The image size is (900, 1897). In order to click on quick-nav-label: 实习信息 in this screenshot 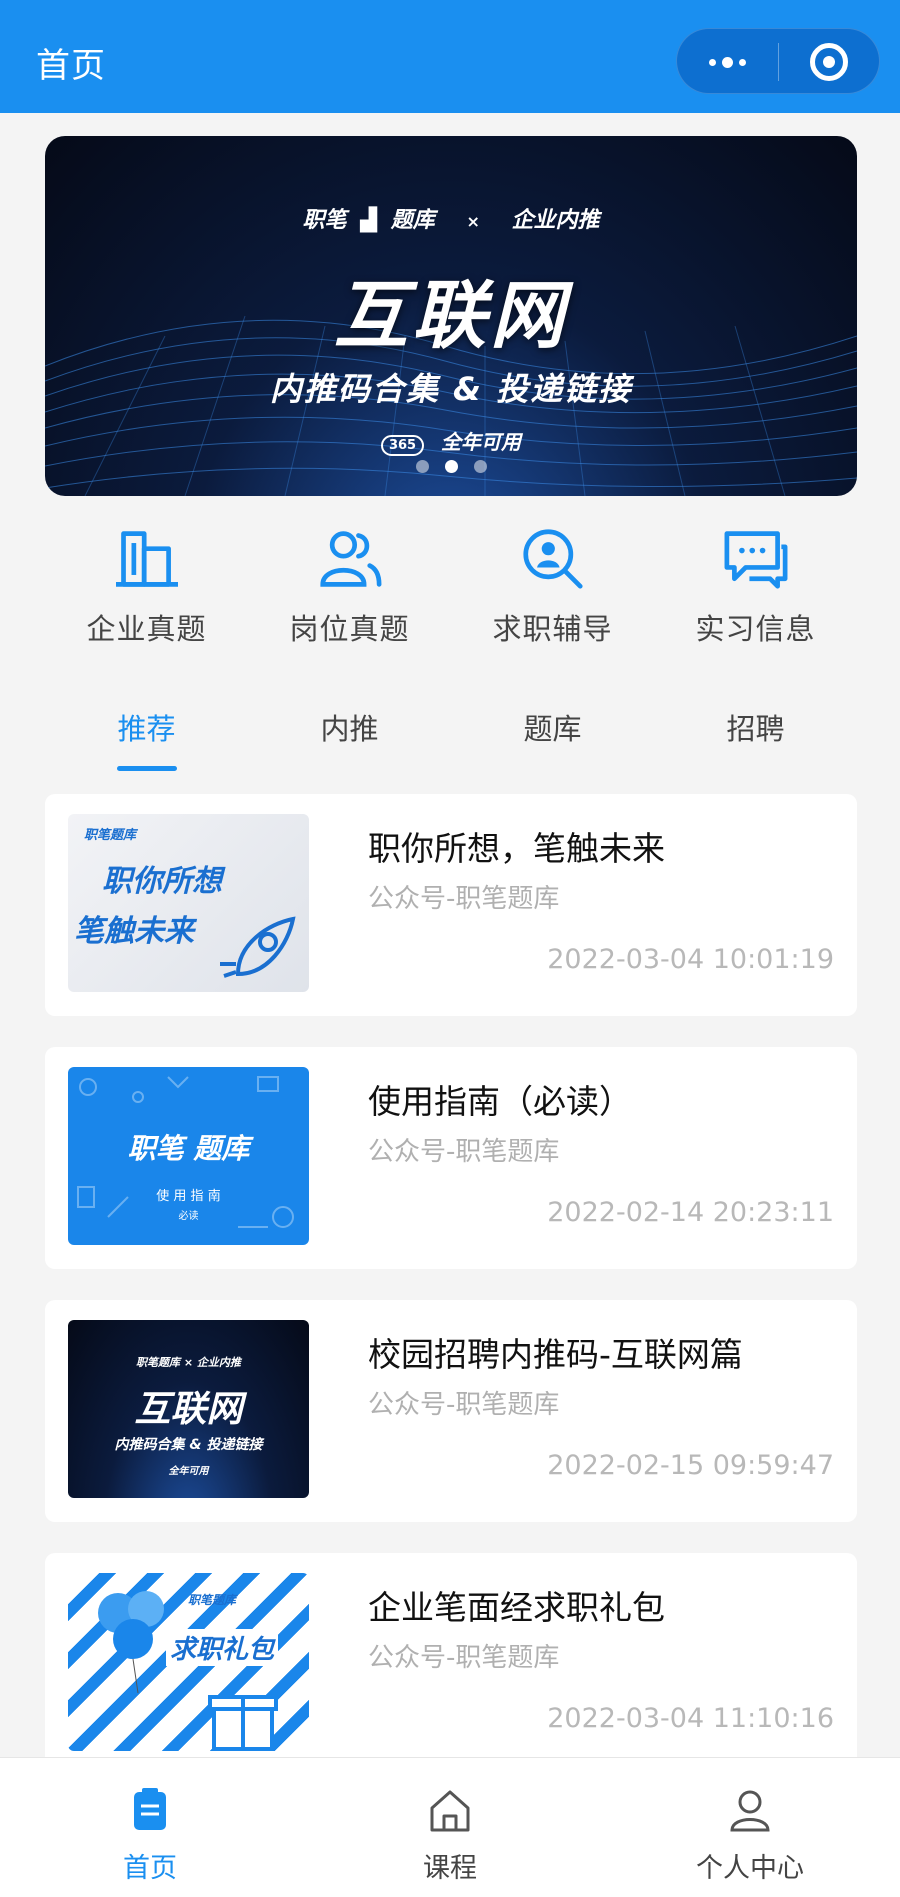, I will do `click(755, 629)`.